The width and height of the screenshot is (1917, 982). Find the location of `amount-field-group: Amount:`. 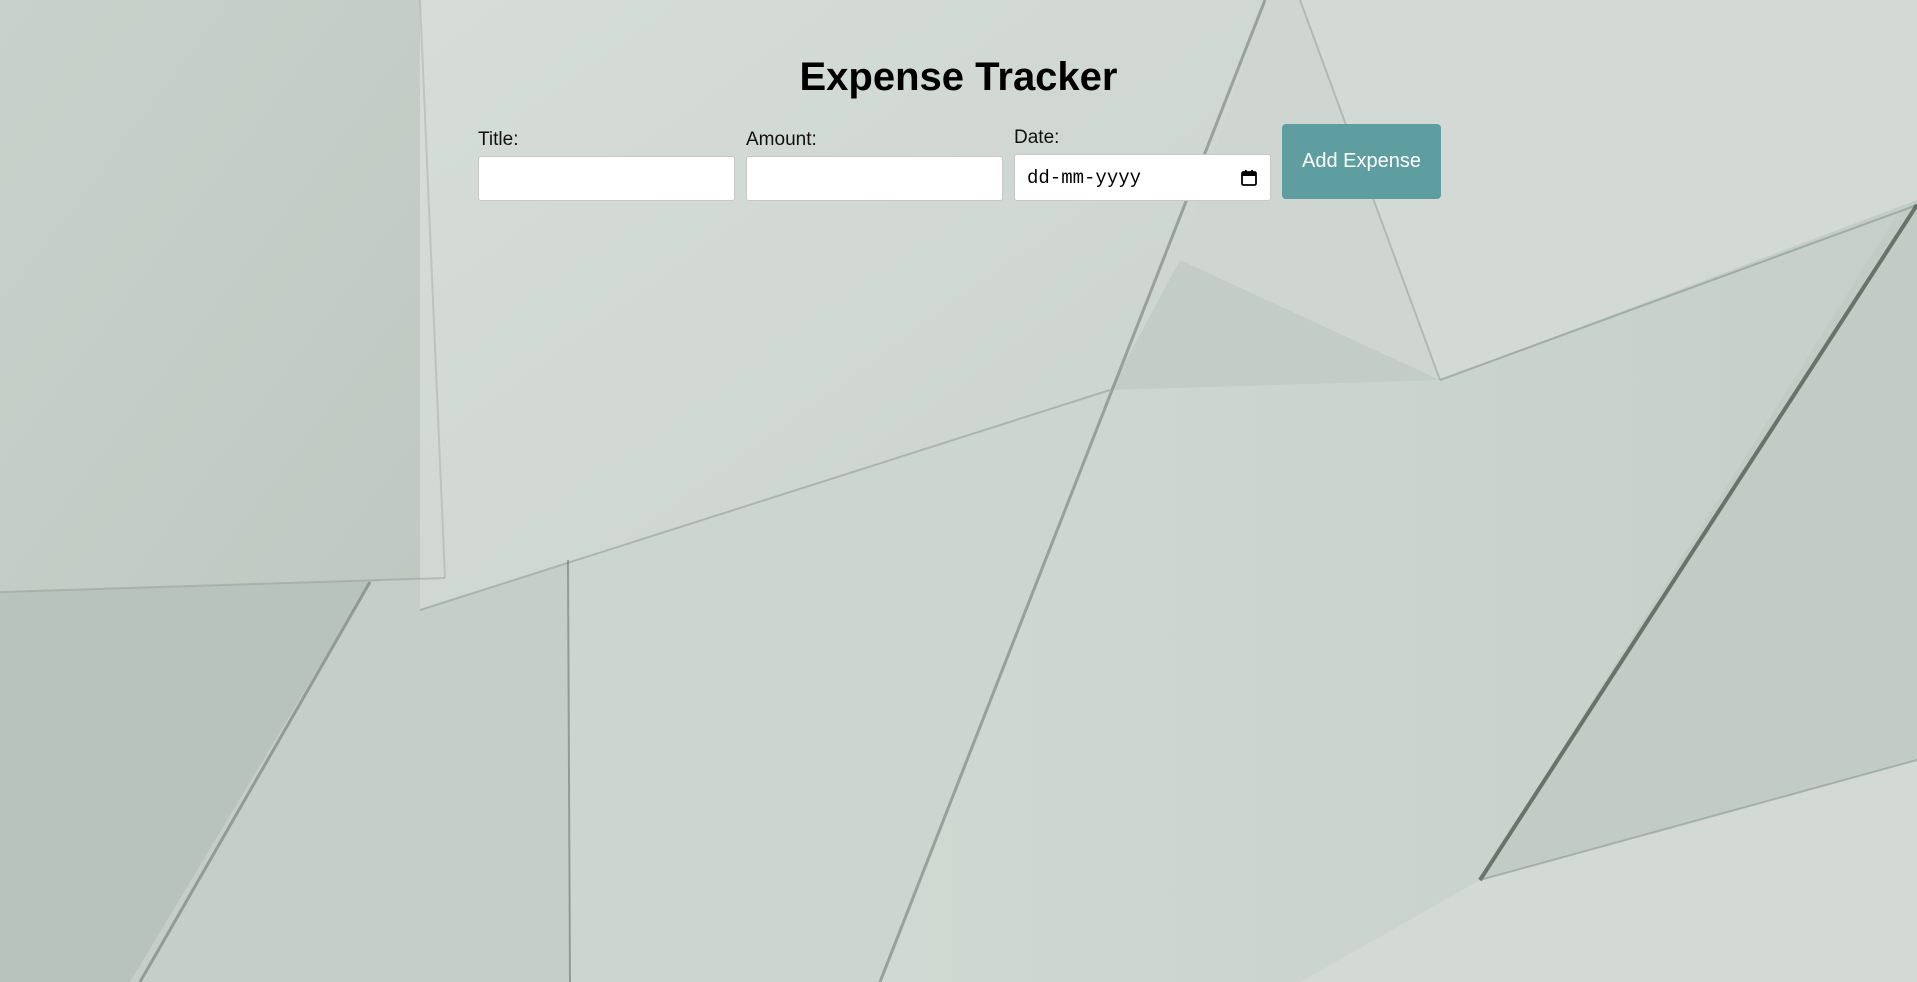

amount-field-group: Amount: is located at coordinates (874, 164).